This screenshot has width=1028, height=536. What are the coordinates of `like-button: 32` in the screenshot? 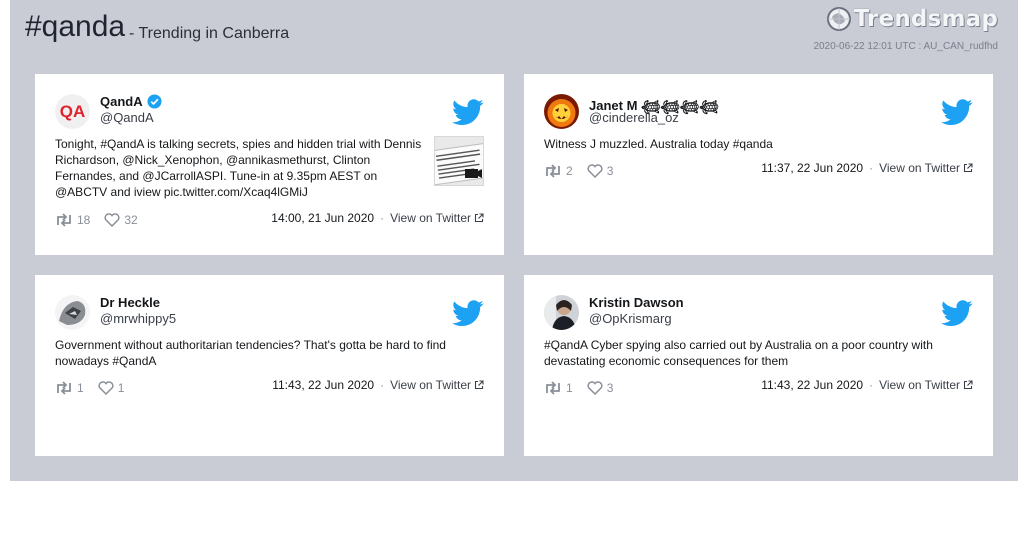 It's located at (121, 220).